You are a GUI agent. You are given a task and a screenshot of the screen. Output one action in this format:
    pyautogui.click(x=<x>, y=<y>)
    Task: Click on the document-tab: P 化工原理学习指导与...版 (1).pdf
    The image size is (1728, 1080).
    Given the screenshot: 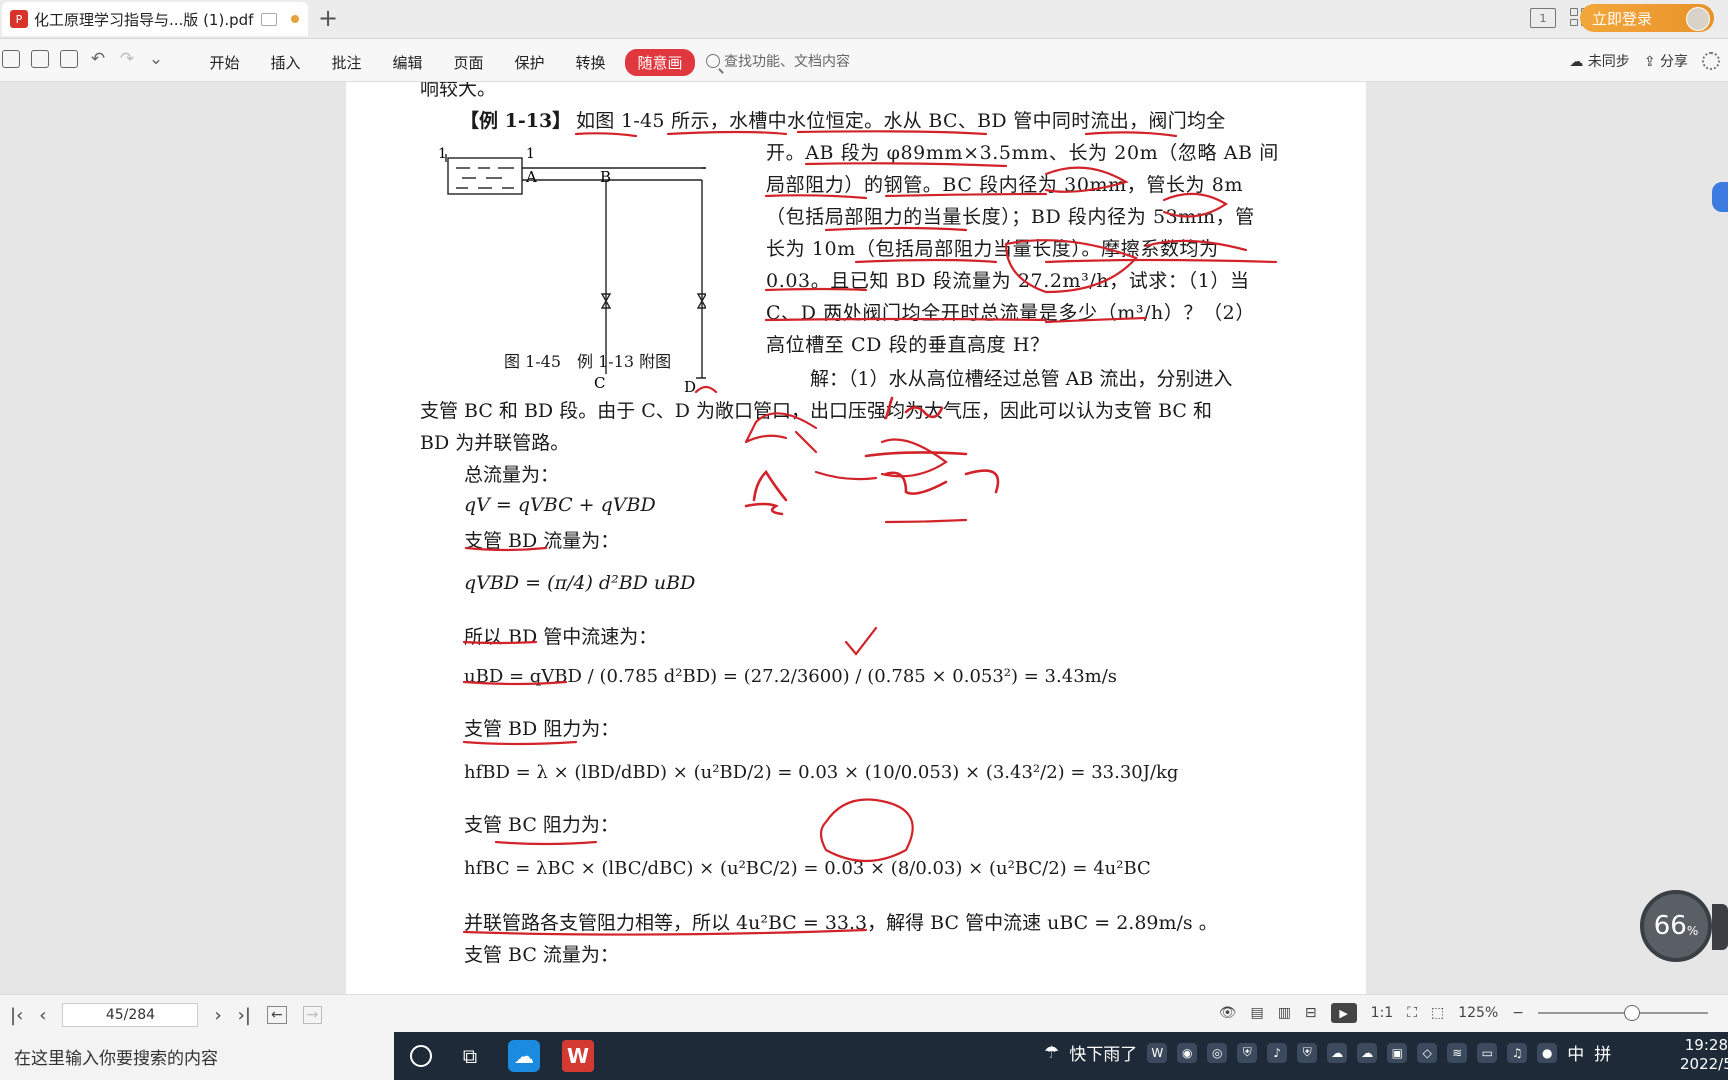 What is the action you would take?
    pyautogui.click(x=155, y=19)
    